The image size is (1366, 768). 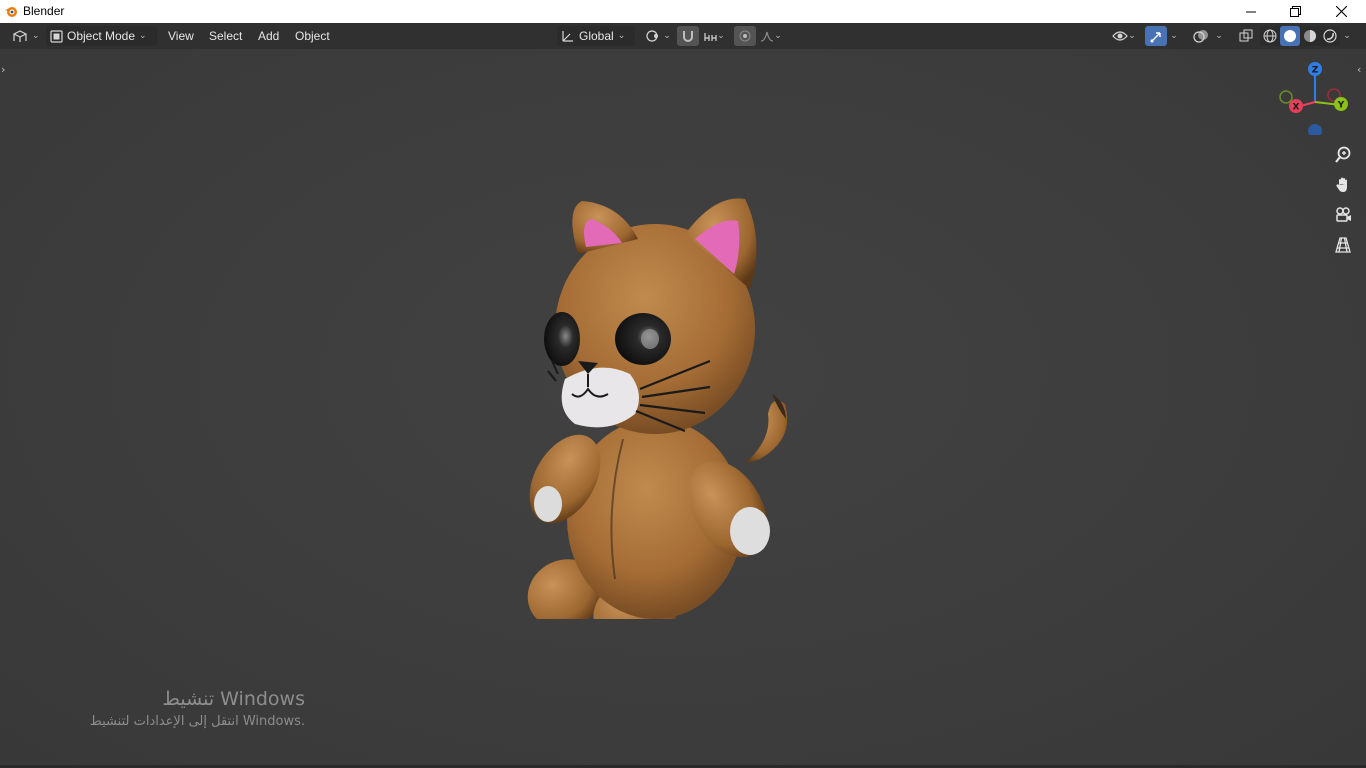 I want to click on snap-toggle, so click(x=688, y=36).